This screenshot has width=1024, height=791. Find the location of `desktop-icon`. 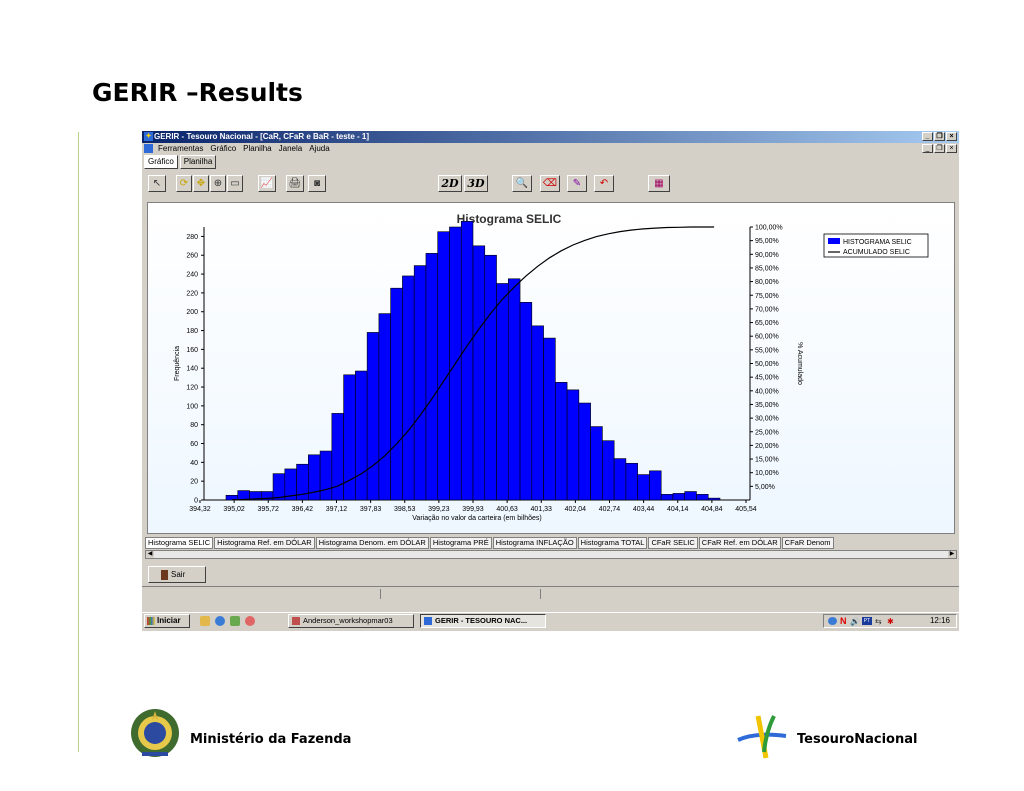

desktop-icon is located at coordinates (205, 621).